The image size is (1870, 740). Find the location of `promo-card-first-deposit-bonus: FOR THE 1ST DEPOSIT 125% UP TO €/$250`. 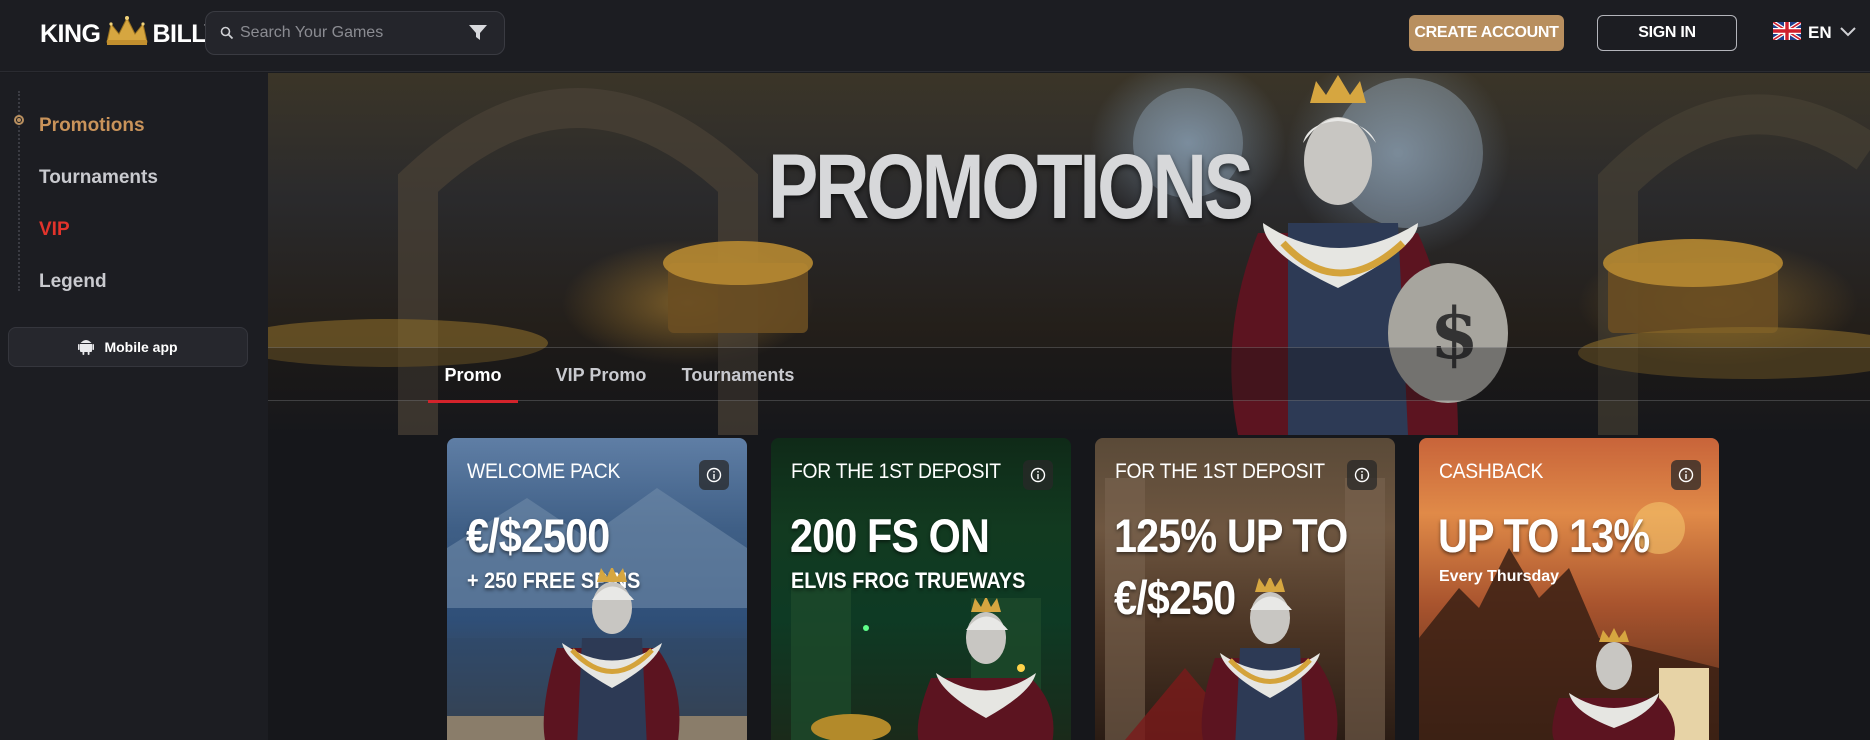

promo-card-first-deposit-bonus: FOR THE 1ST DEPOSIT 125% UP TO €/$250 is located at coordinates (1245, 589).